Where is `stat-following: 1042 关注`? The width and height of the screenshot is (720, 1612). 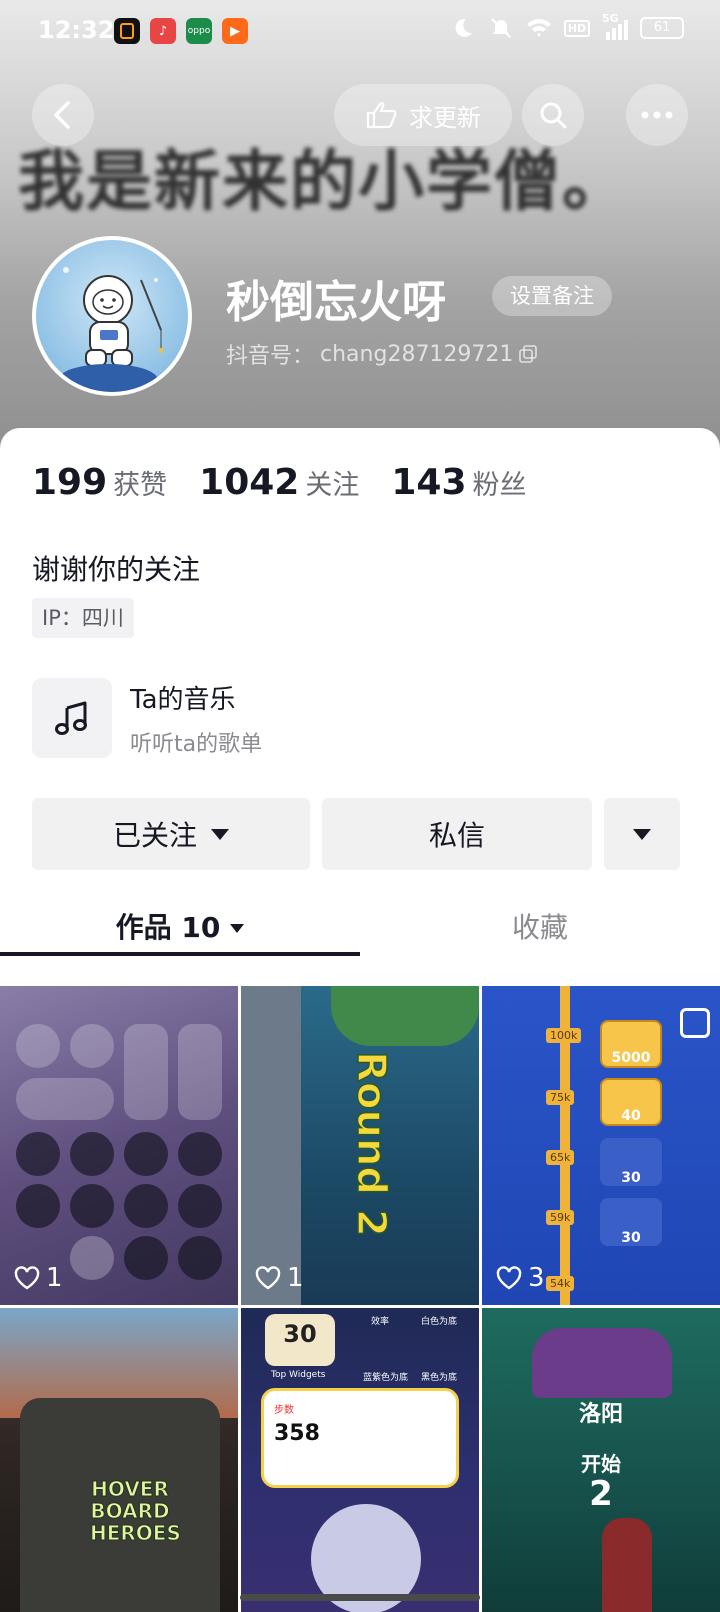 stat-following: 1042 关注 is located at coordinates (279, 482).